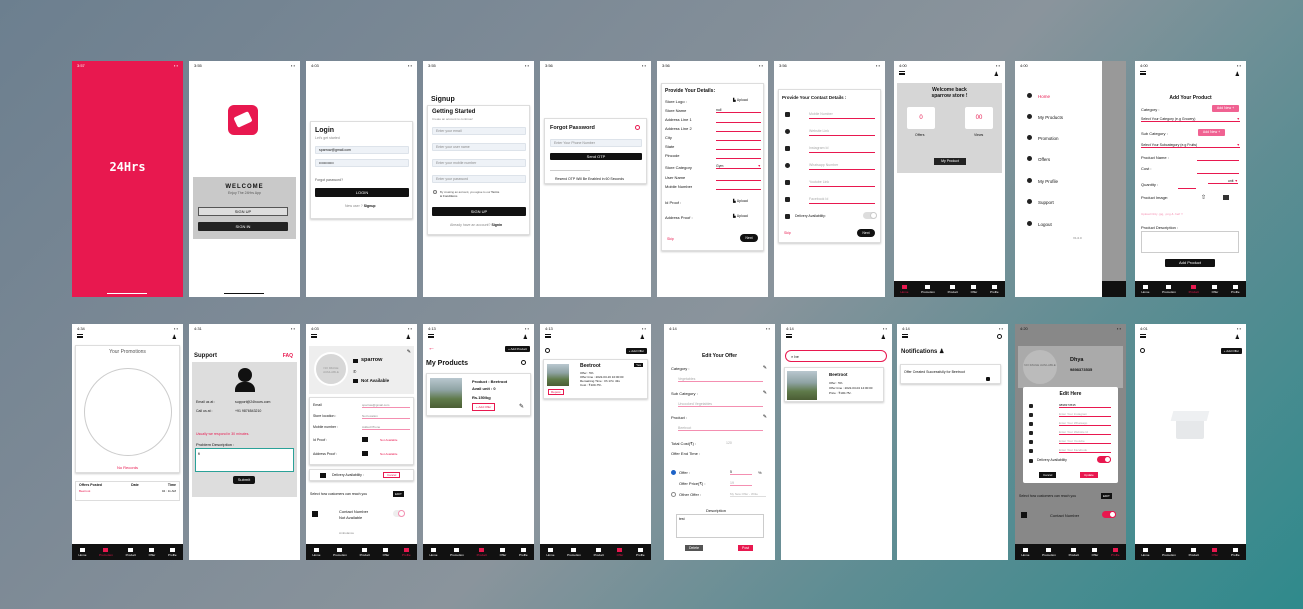 This screenshot has width=1303, height=609. I want to click on offer-value: 5, so click(741, 472).